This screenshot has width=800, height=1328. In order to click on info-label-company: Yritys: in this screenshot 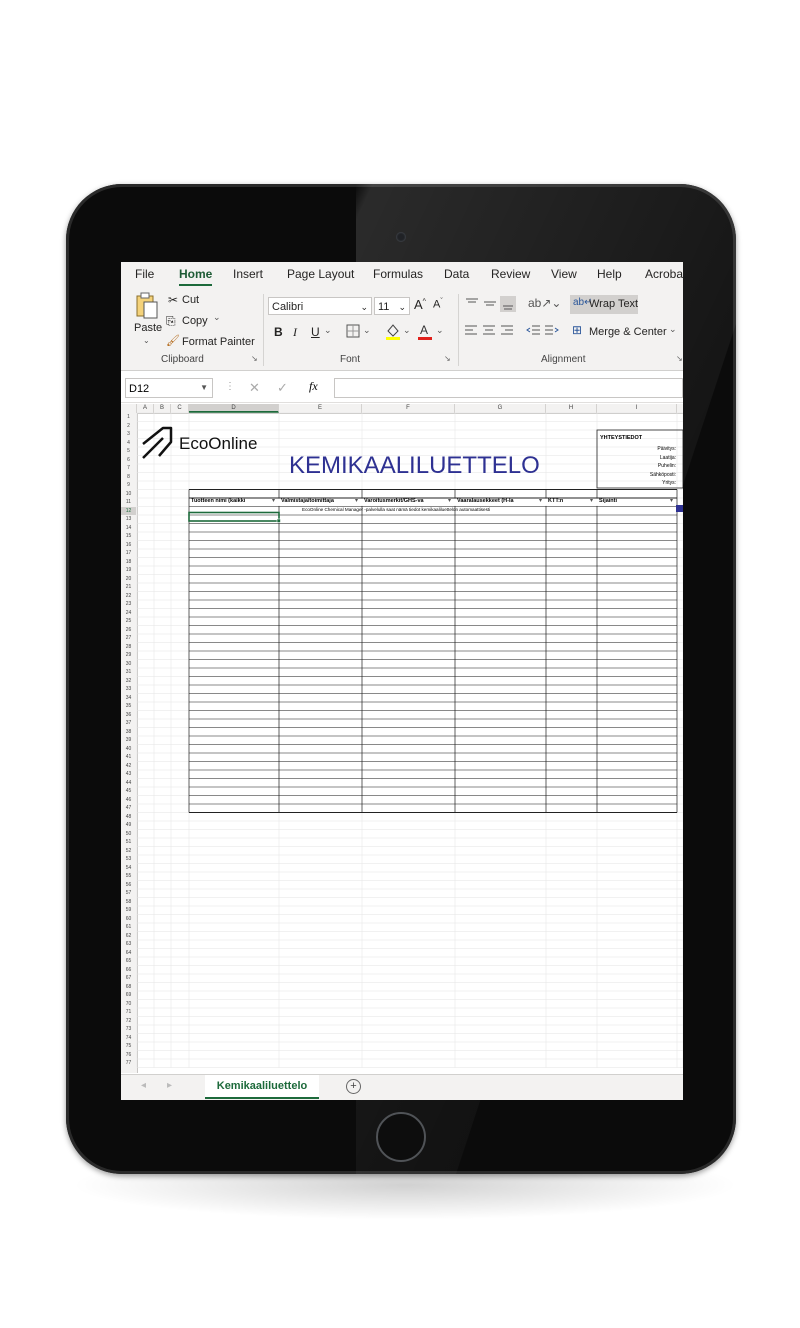, I will do `click(669, 483)`.